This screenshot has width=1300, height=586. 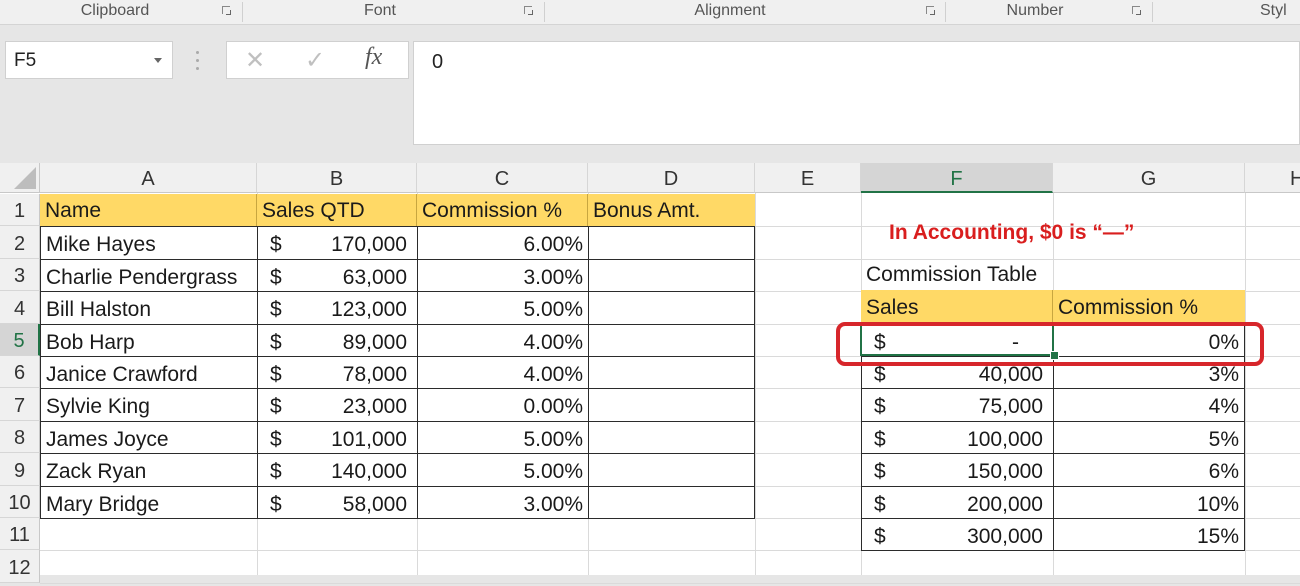 What do you see at coordinates (158, 60) in the screenshot?
I see `name-box-dropdown-icon` at bounding box center [158, 60].